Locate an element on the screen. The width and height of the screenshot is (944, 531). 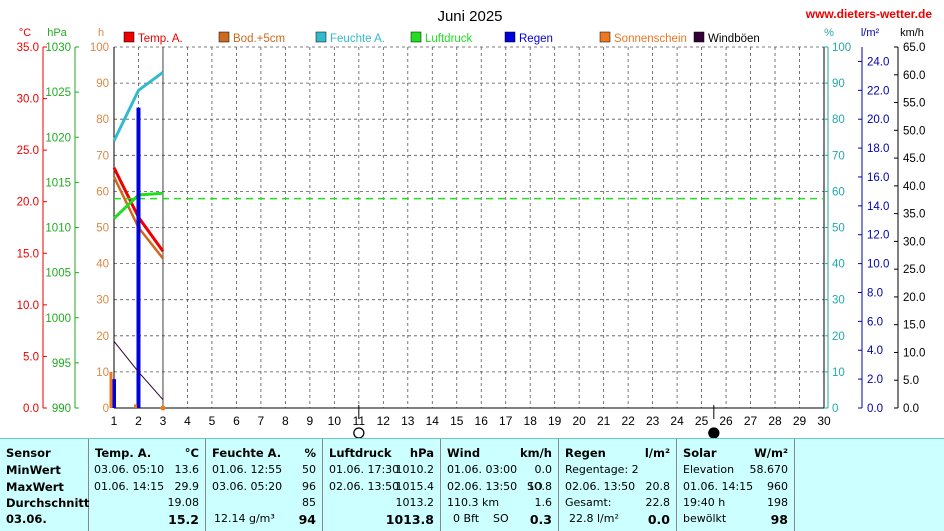
solar-time-value: 198 is located at coordinates (777, 502).